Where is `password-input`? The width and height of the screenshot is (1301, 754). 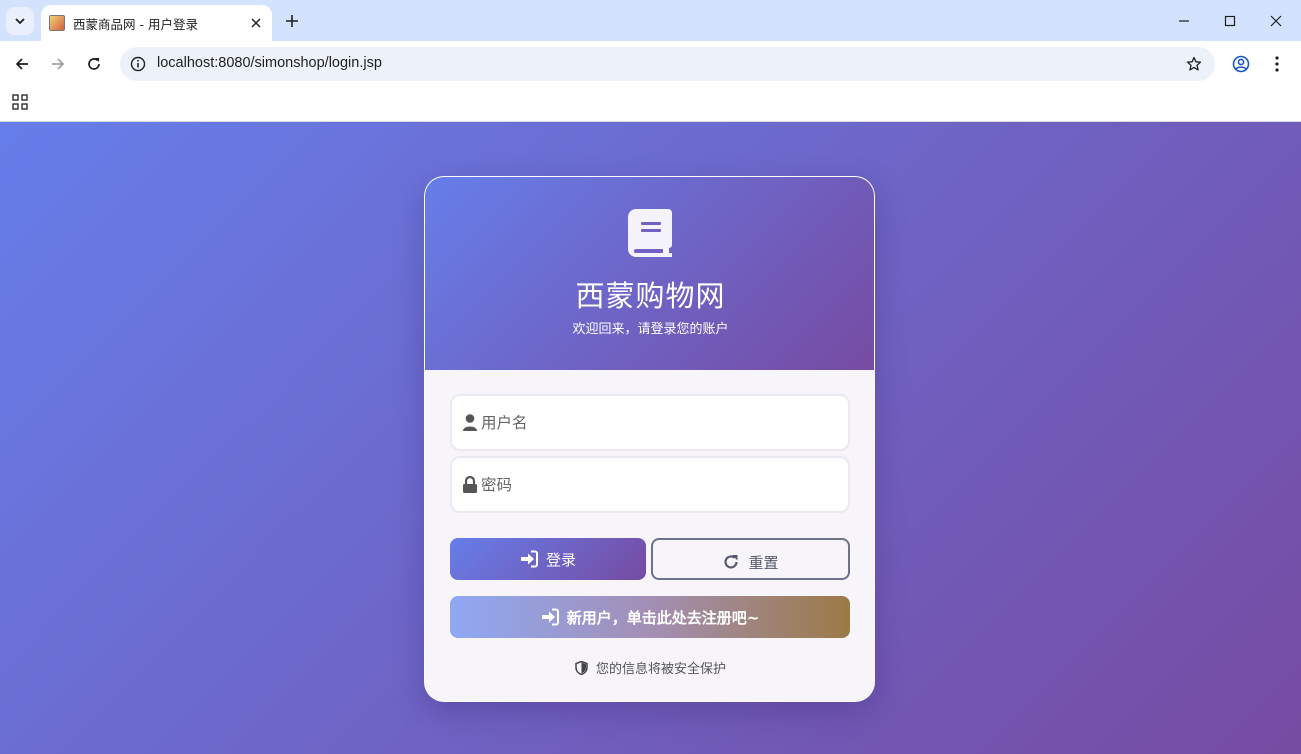
password-input is located at coordinates (661, 484).